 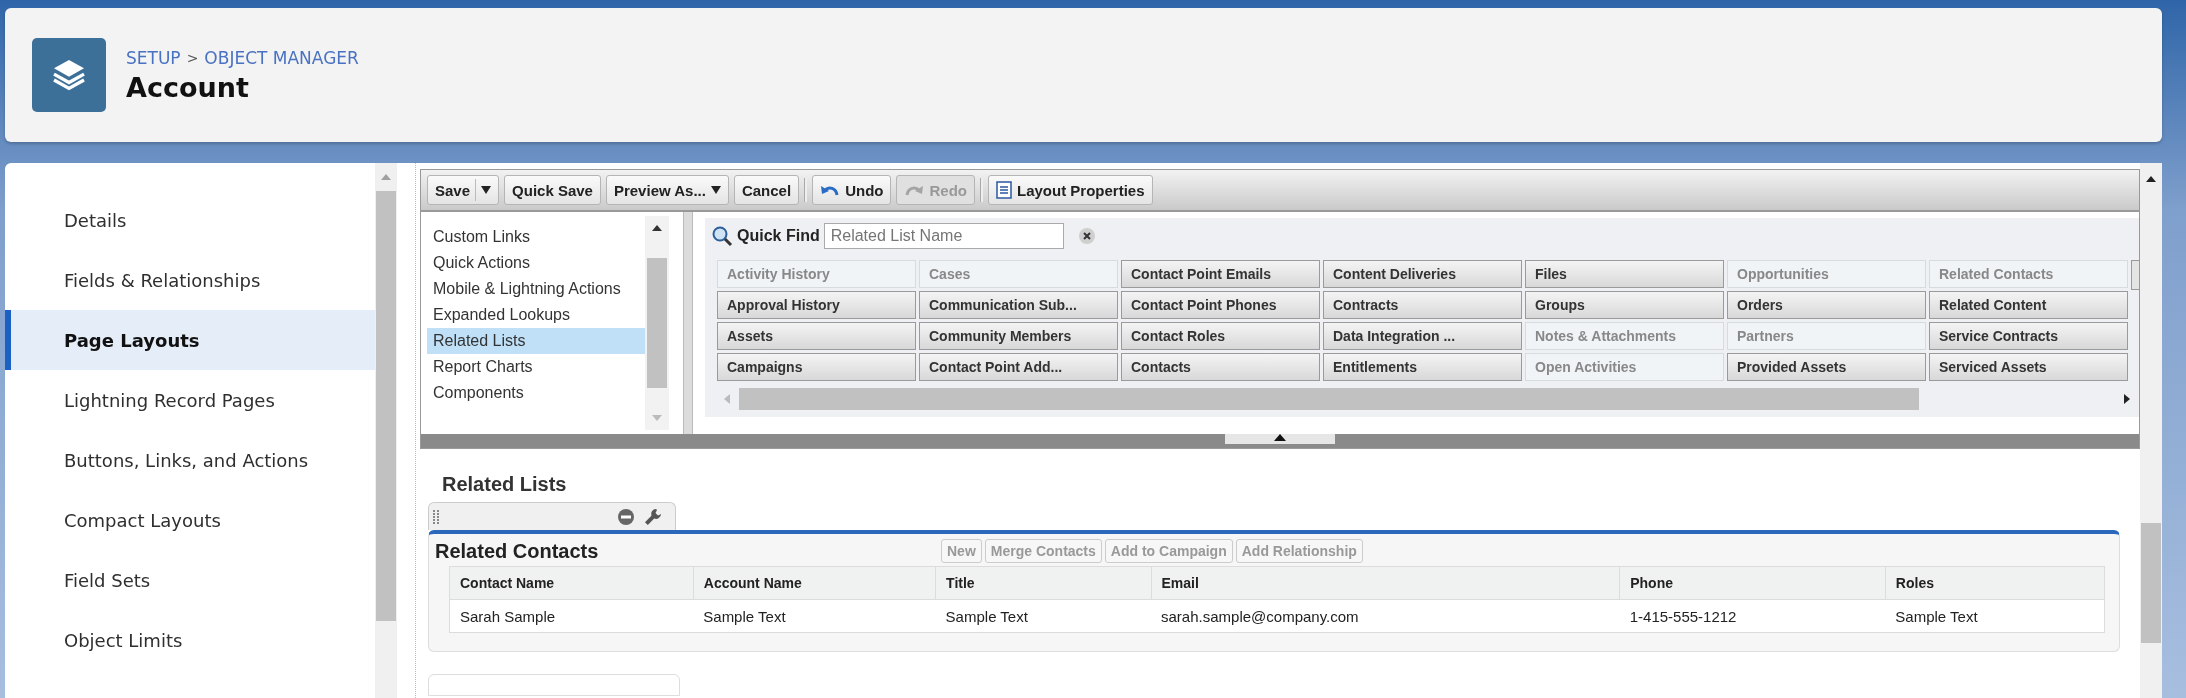 What do you see at coordinates (943, 236) in the screenshot?
I see `quick-find-field: Related List Name` at bounding box center [943, 236].